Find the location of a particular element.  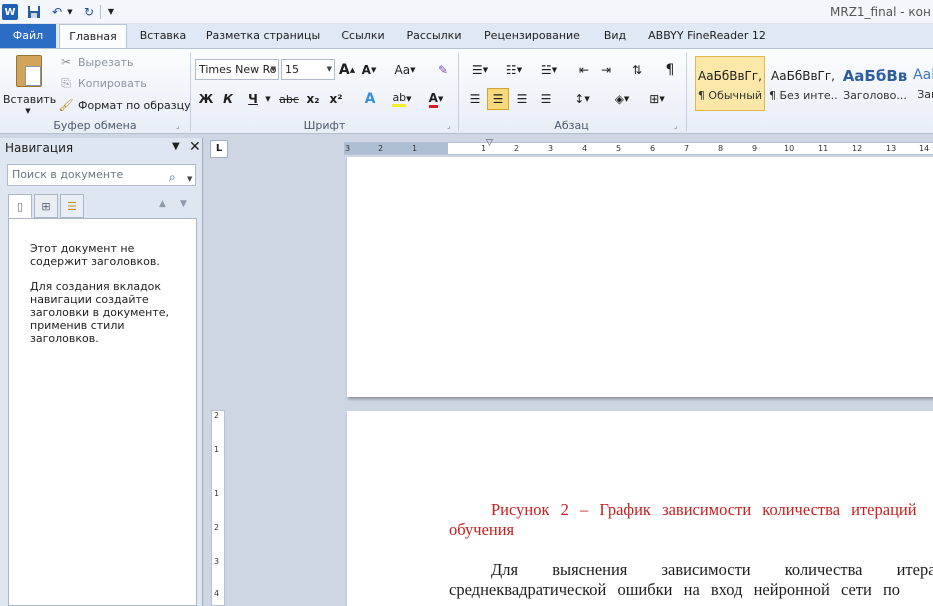

word-app-icon: W is located at coordinates (10, 12).